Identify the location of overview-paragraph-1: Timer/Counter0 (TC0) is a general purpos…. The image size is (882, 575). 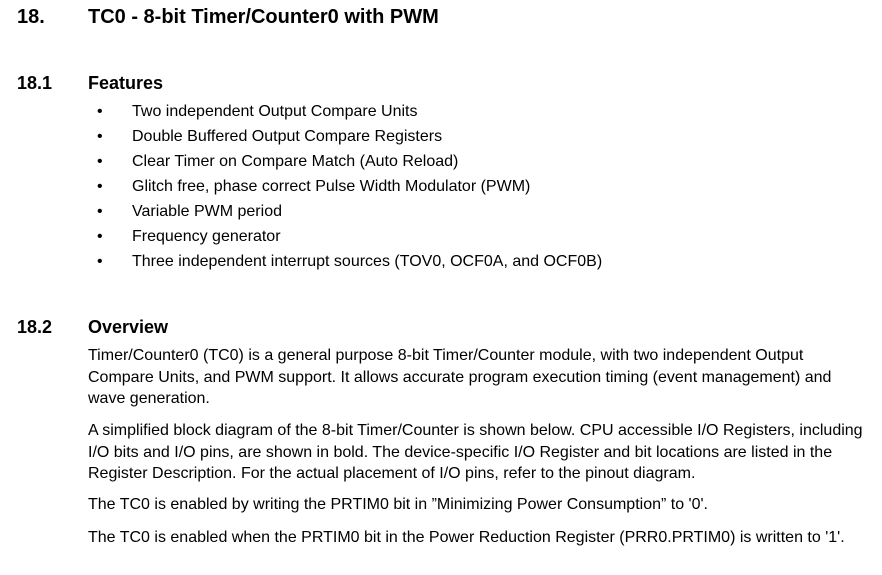
(460, 377).